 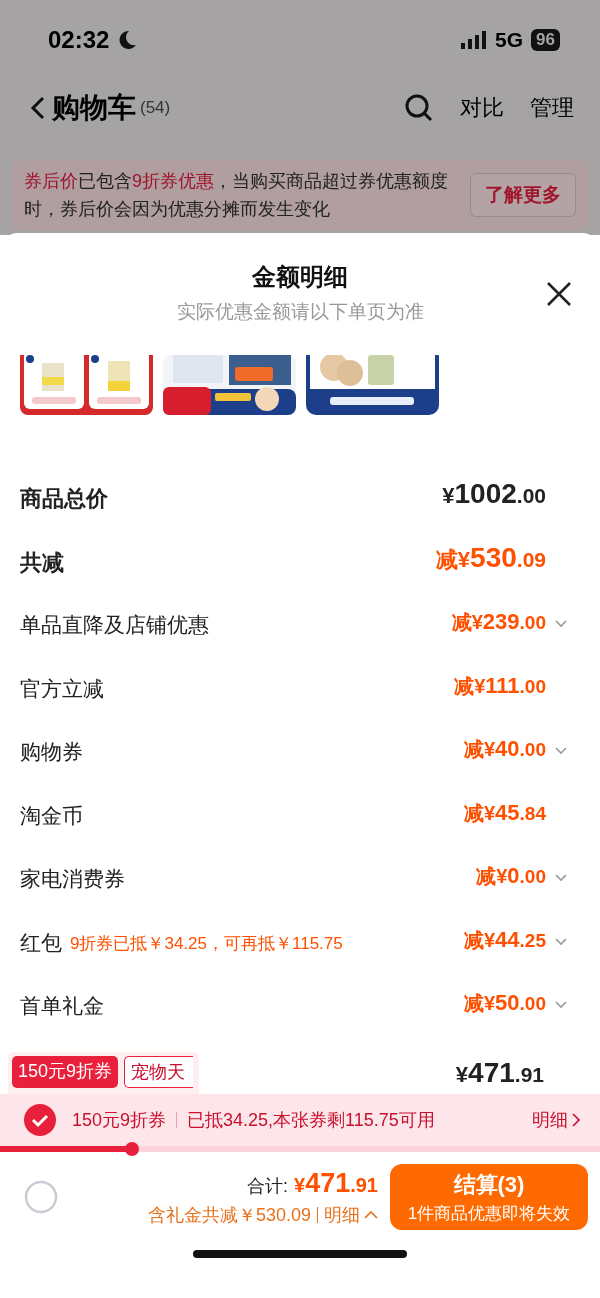 I want to click on detail-label: 首单礼金, so click(x=62, y=1006).